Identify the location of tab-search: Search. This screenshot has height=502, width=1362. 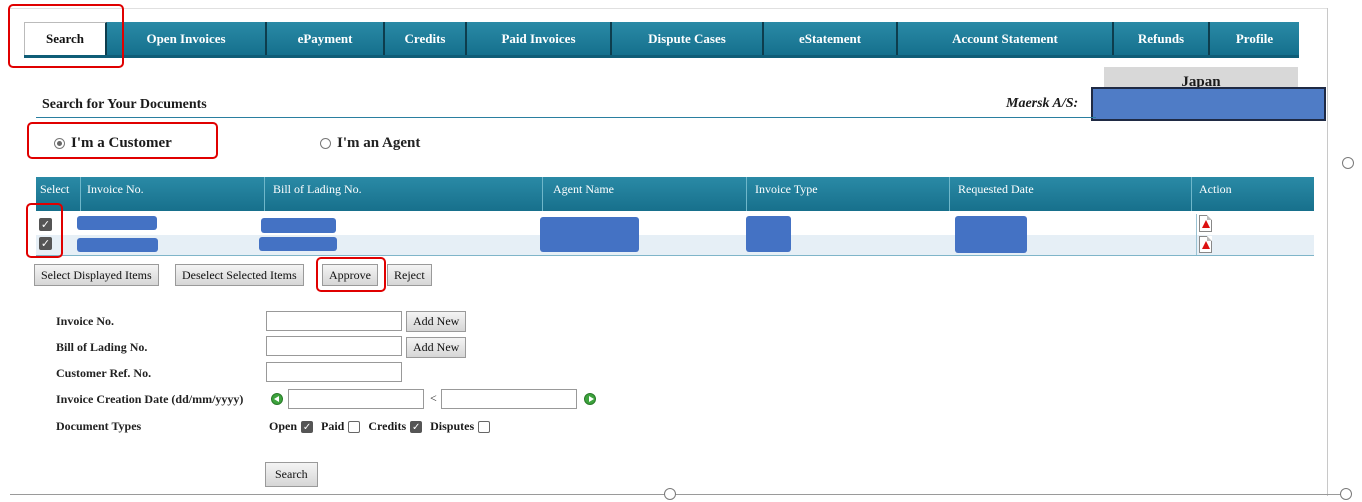
(65, 38).